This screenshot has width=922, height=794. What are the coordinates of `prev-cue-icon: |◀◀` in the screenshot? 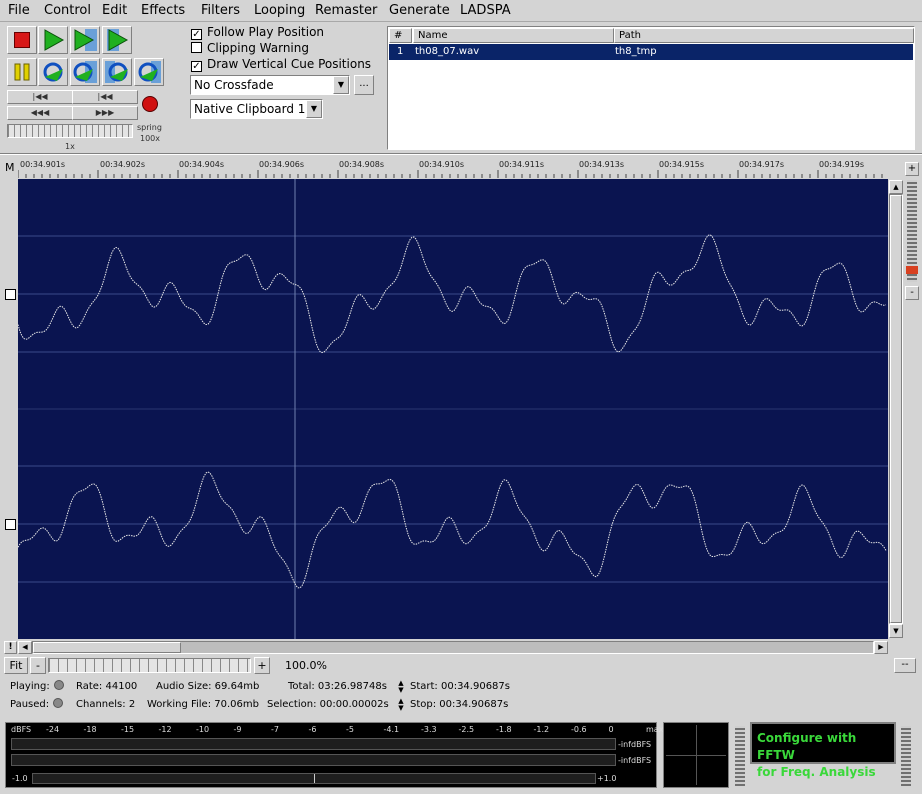 It's located at (105, 96).